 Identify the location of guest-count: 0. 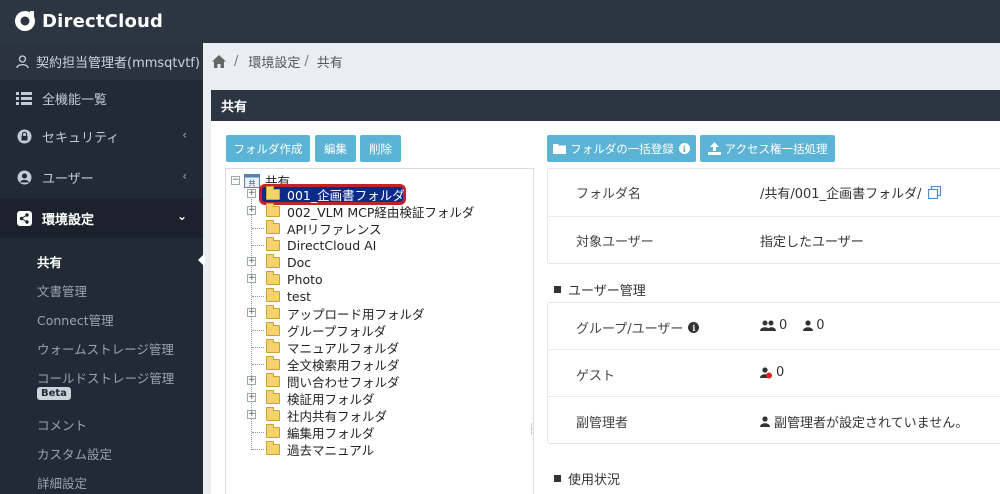
(780, 372).